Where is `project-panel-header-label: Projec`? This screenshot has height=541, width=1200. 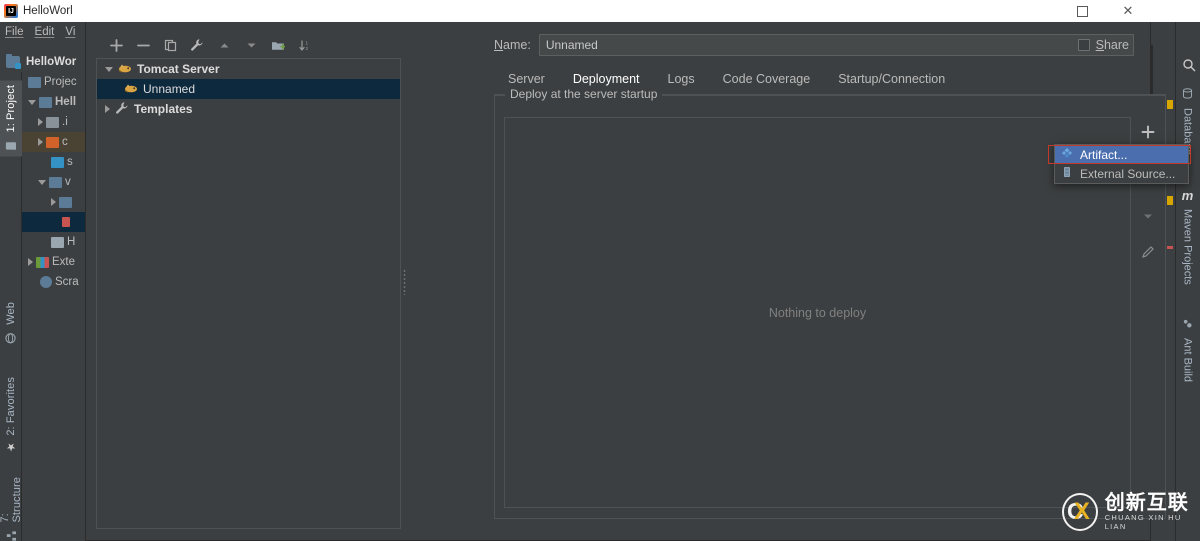
project-panel-header-label: Projec is located at coordinates (60, 82).